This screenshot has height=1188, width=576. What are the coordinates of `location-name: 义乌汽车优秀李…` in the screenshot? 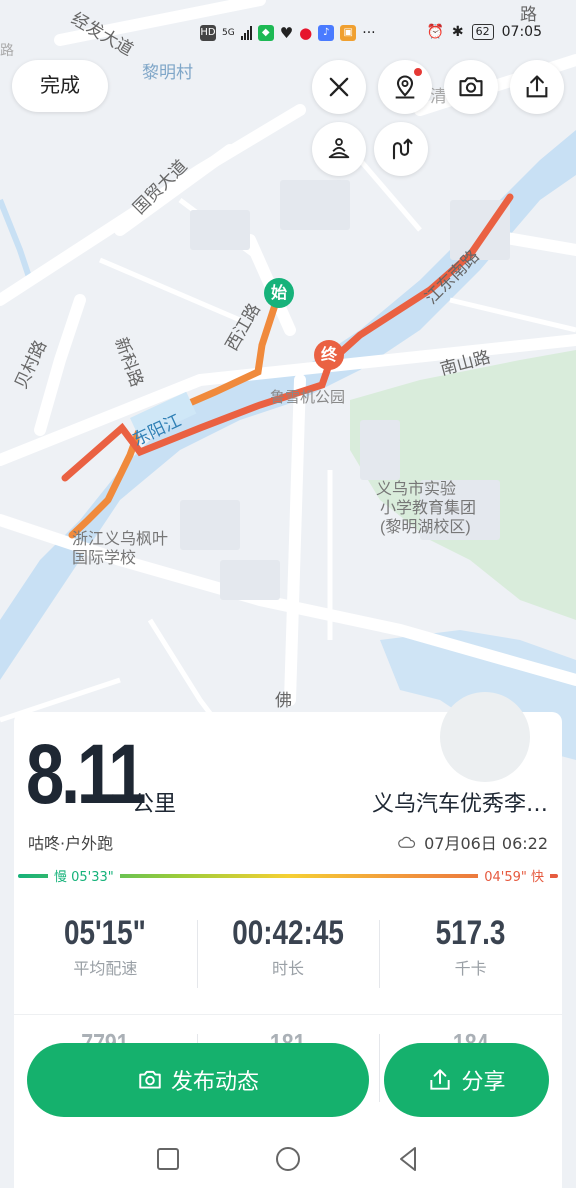 It's located at (459, 804).